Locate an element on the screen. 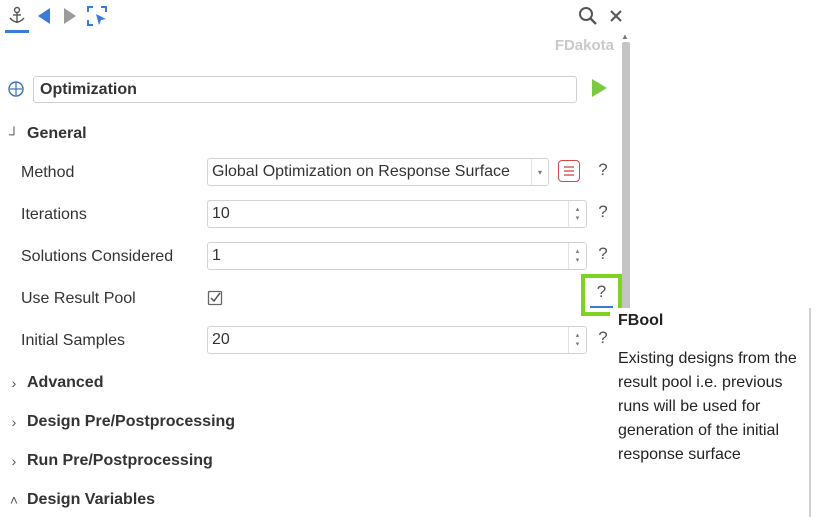 The image size is (833, 517). section-general: ┘ General is located at coordinates (46, 134).